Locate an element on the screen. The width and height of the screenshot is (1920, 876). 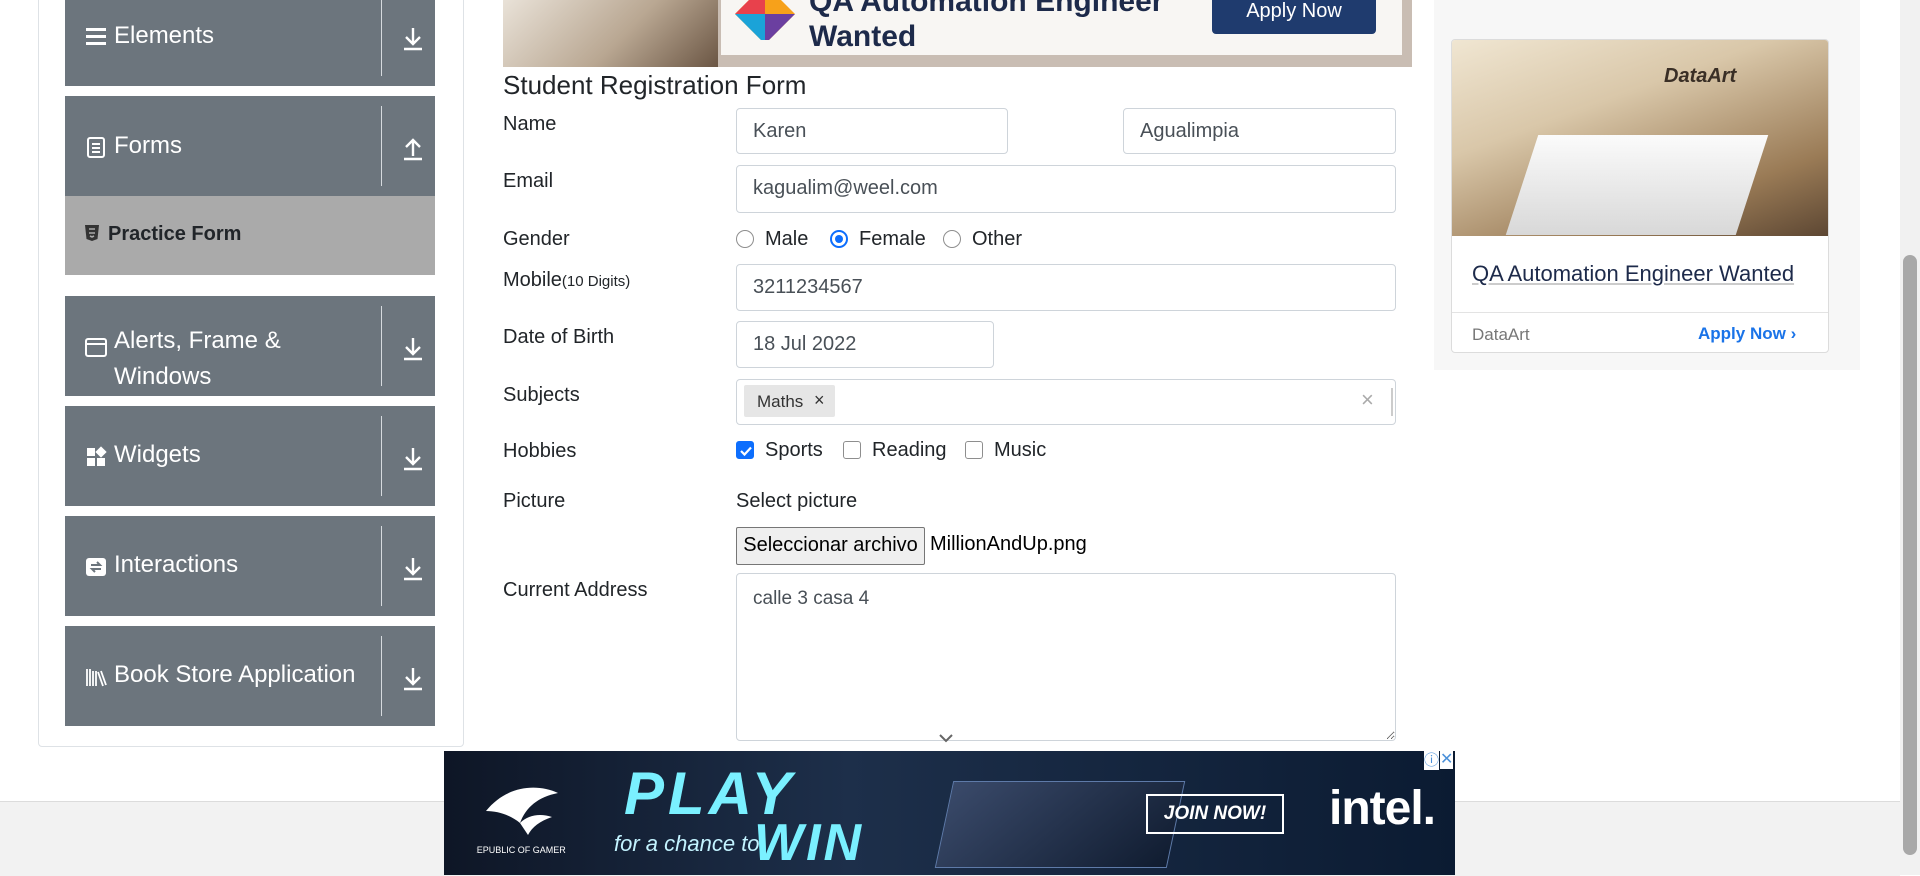
ad-chance-text: for a chance to is located at coordinates (687, 843).